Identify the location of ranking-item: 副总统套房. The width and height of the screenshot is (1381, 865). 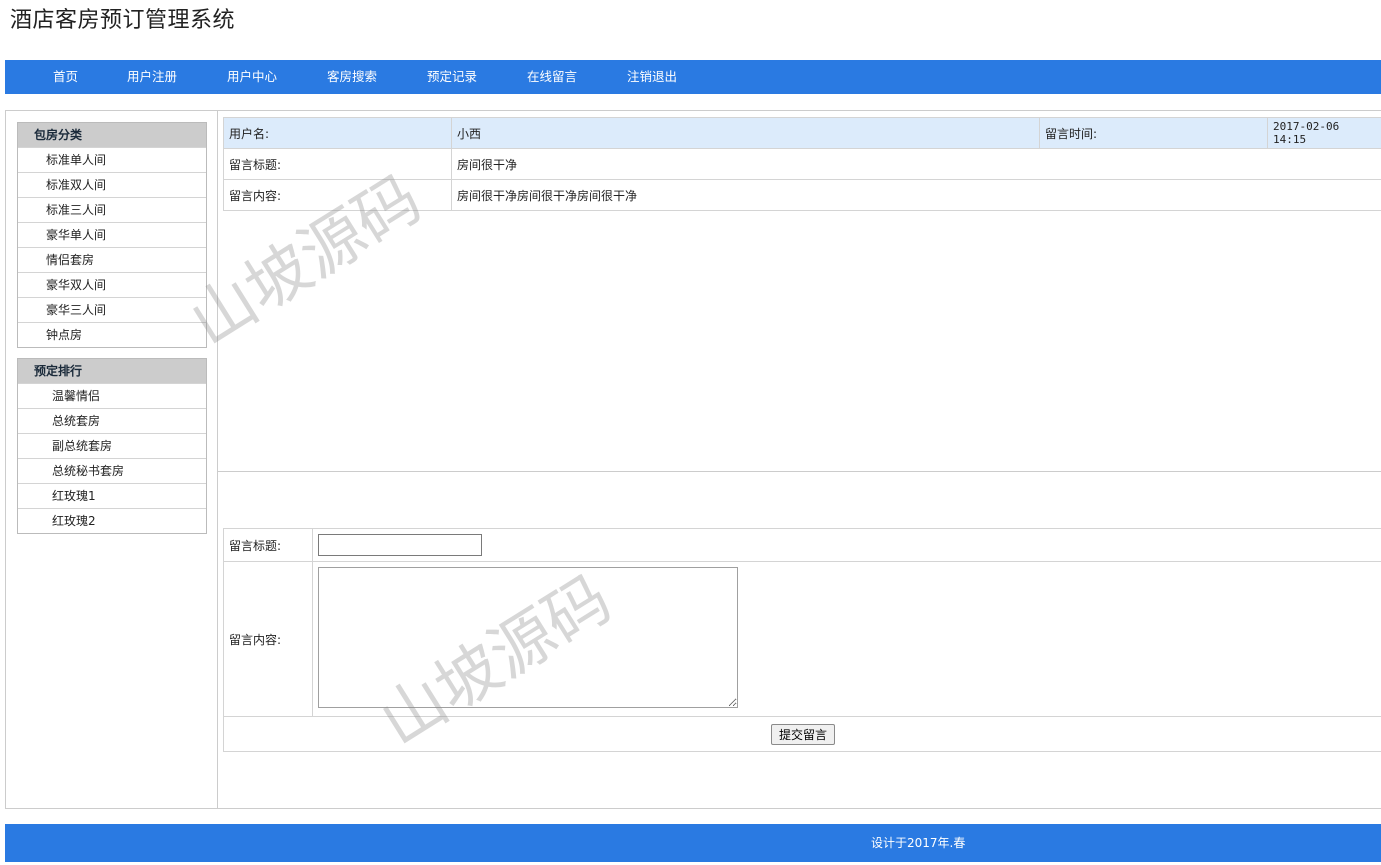
(112, 445).